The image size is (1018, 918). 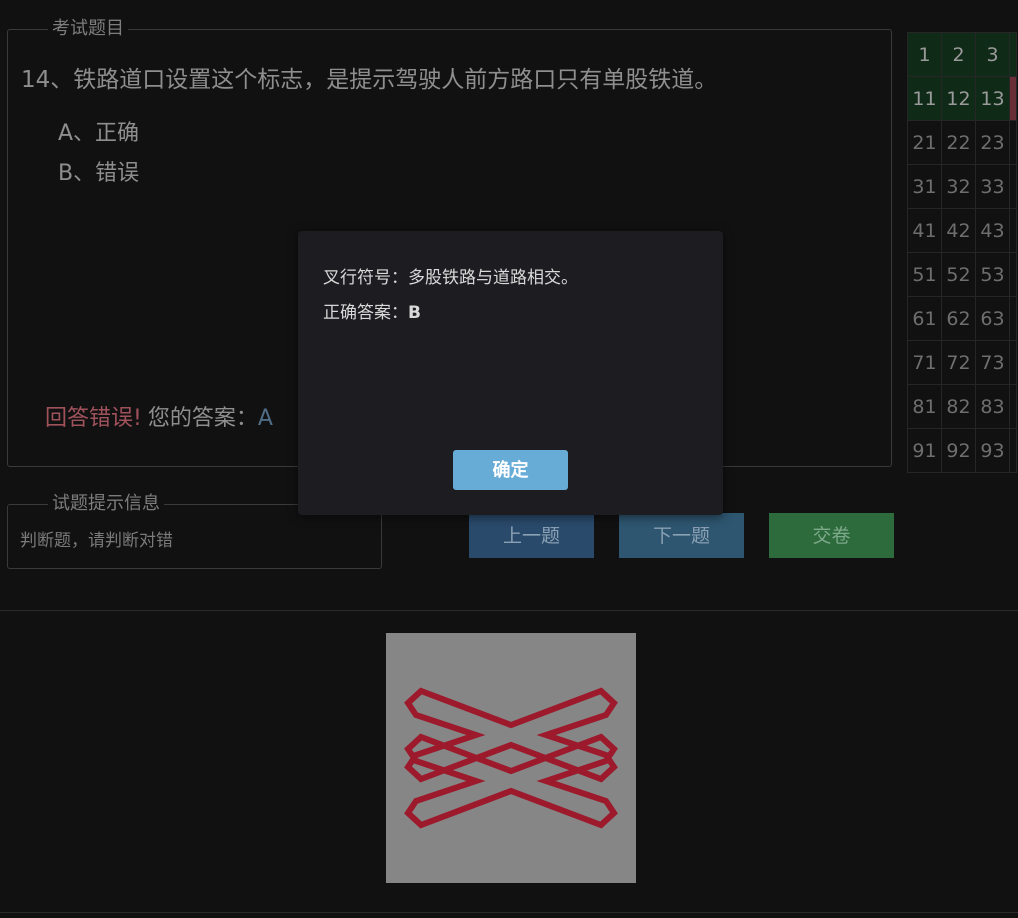 What do you see at coordinates (369, 80) in the screenshot?
I see `question-text: 14、铁路道口设置这个标志，是提示驾驶人前方路口只有单股铁道。` at bounding box center [369, 80].